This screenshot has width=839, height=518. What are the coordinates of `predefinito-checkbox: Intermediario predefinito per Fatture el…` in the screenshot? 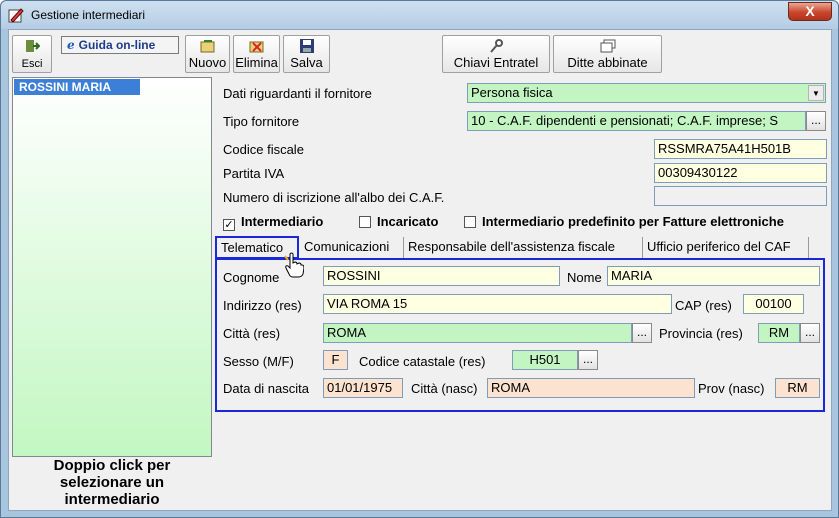 It's located at (624, 221).